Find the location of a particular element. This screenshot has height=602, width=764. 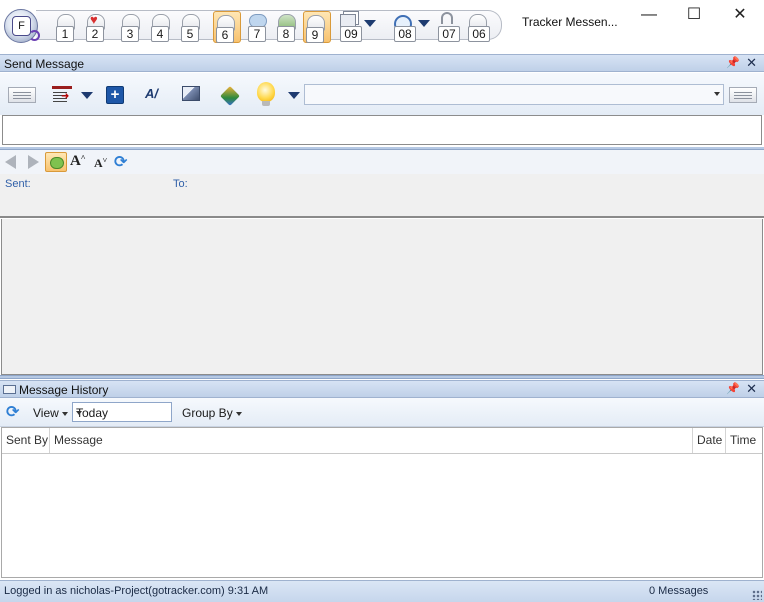

heart-icon: ♥ is located at coordinates (94, 19).